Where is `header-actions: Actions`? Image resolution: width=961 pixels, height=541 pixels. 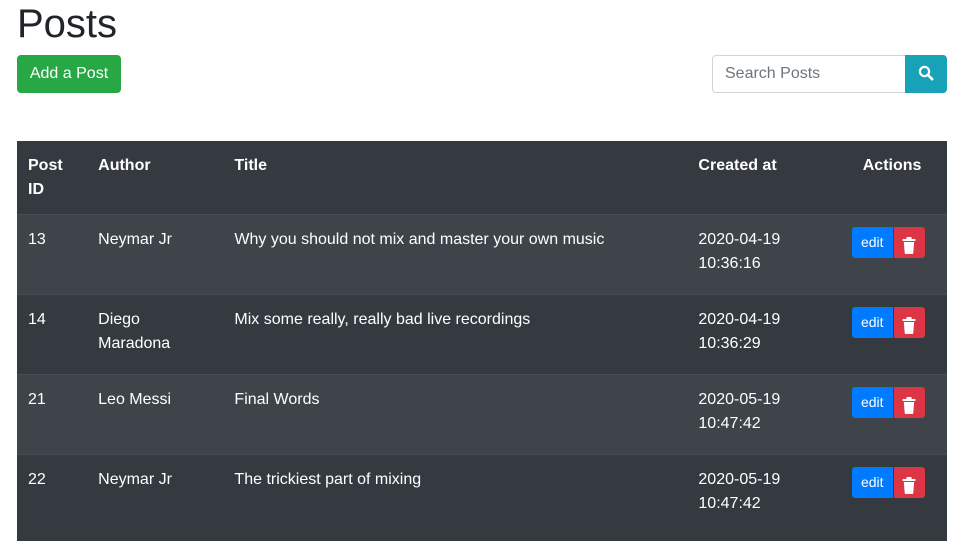 header-actions: Actions is located at coordinates (899, 178).